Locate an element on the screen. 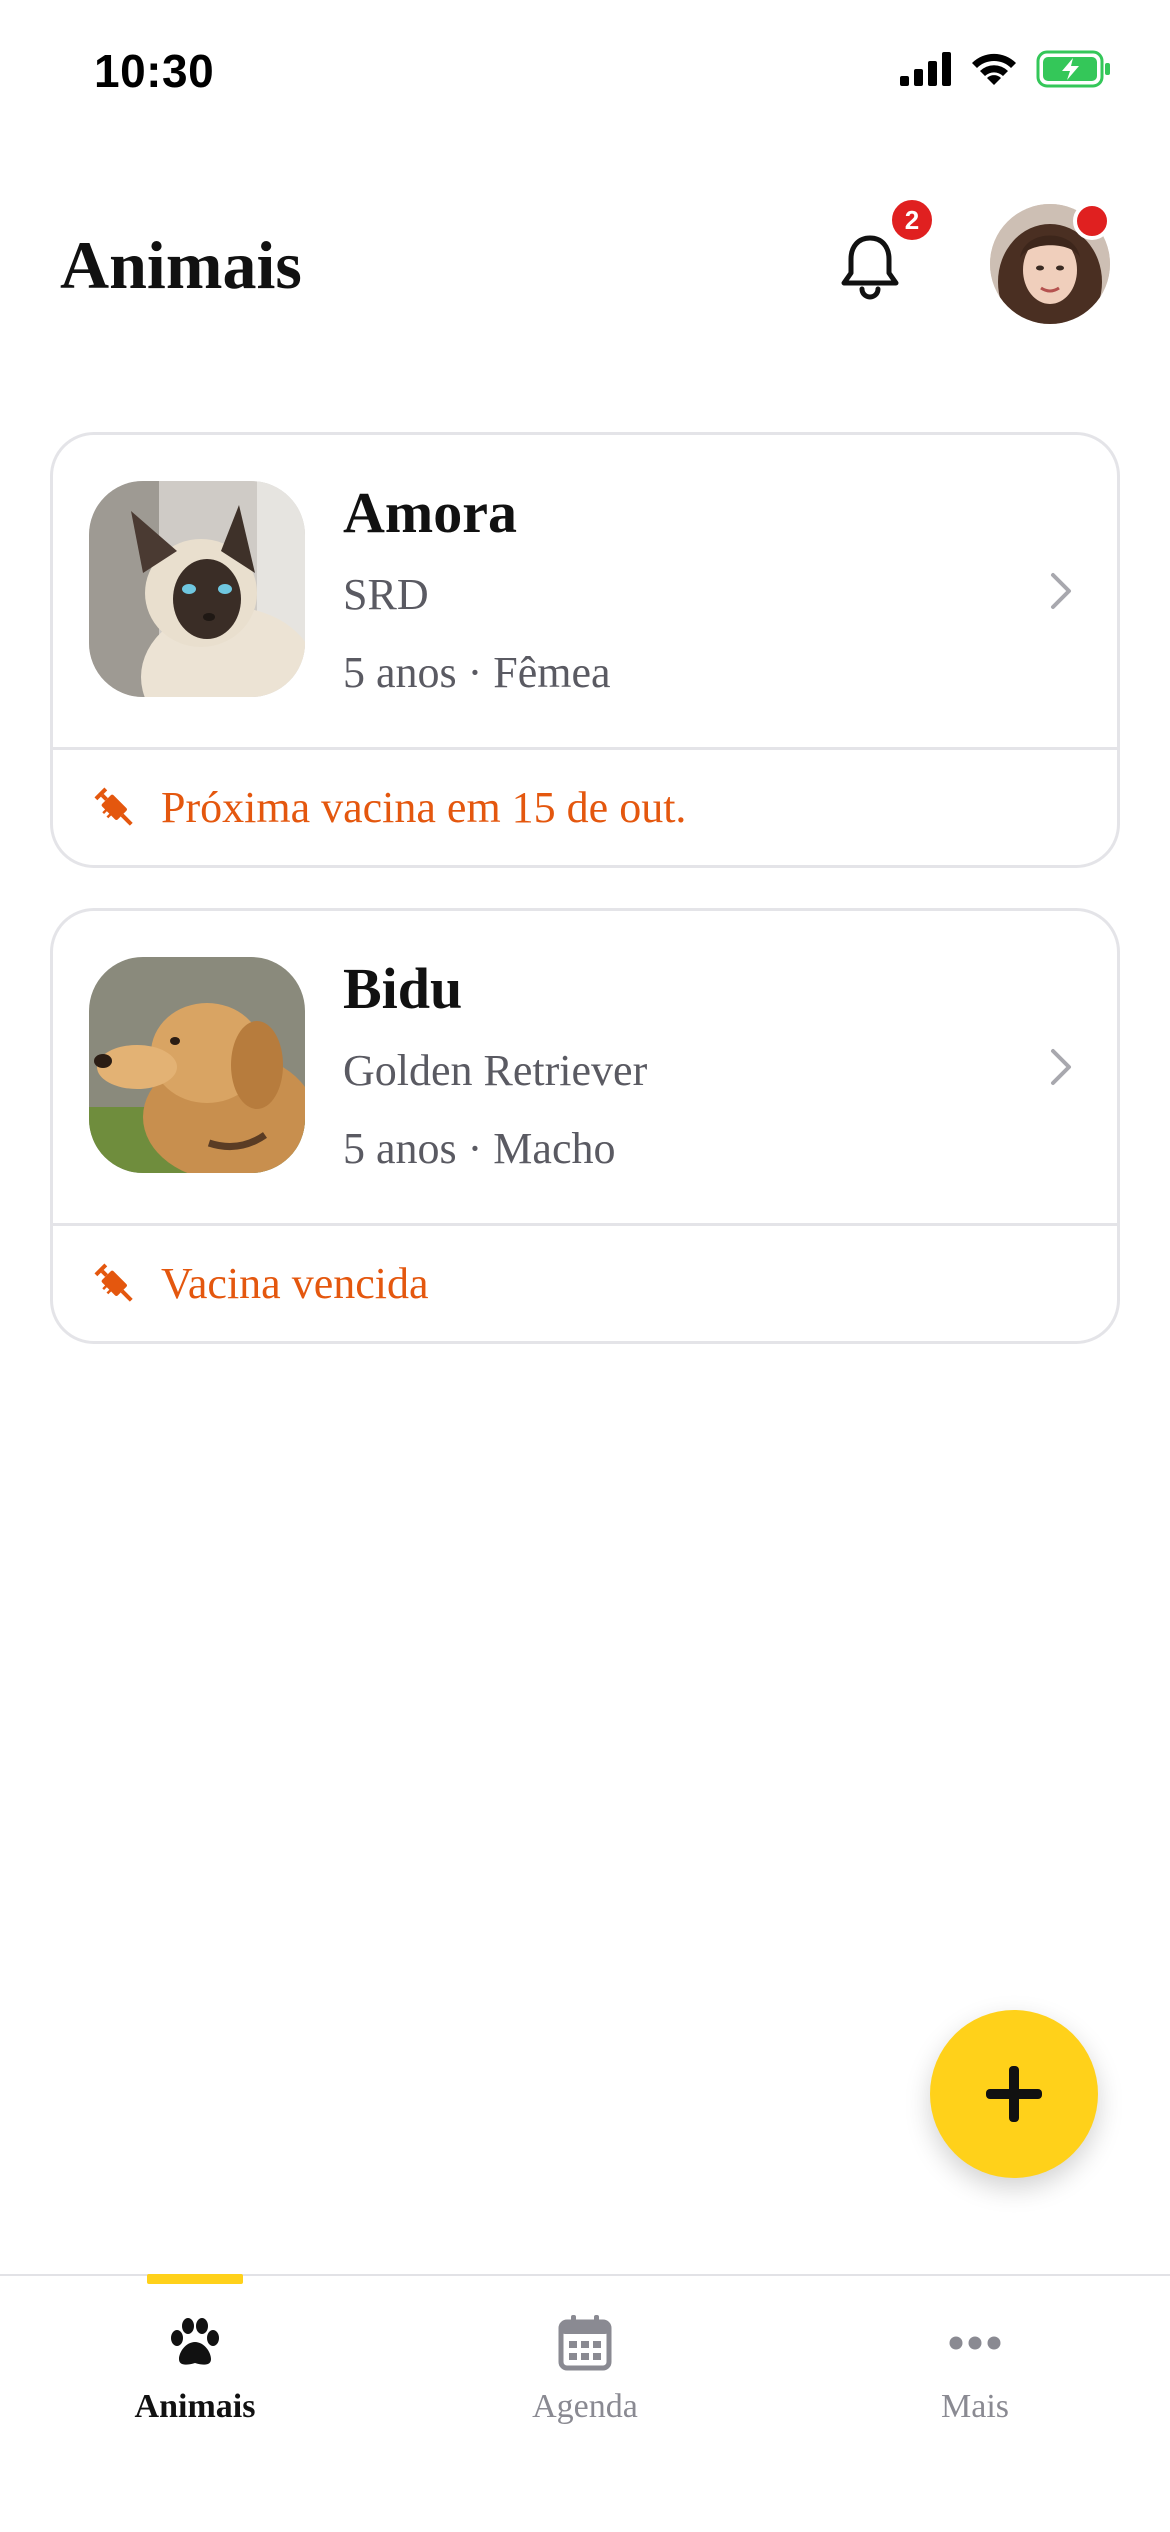 This screenshot has width=1170, height=2532. vaccine-alert: Próxima vacina em 15 de out. is located at coordinates (585, 806).